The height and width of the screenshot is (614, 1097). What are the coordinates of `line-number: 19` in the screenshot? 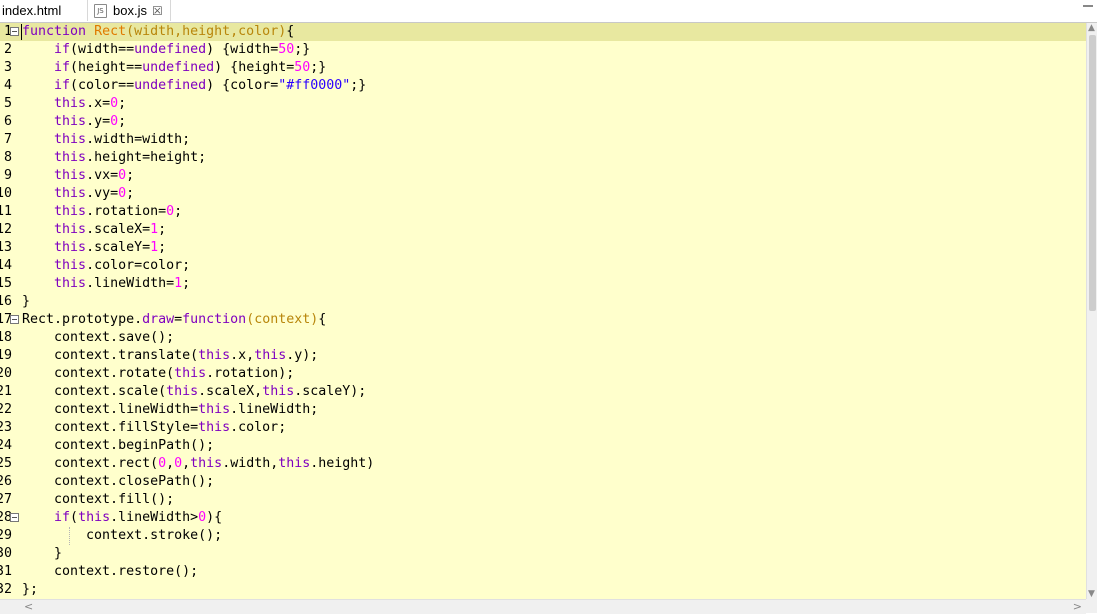 It's located at (6, 355).